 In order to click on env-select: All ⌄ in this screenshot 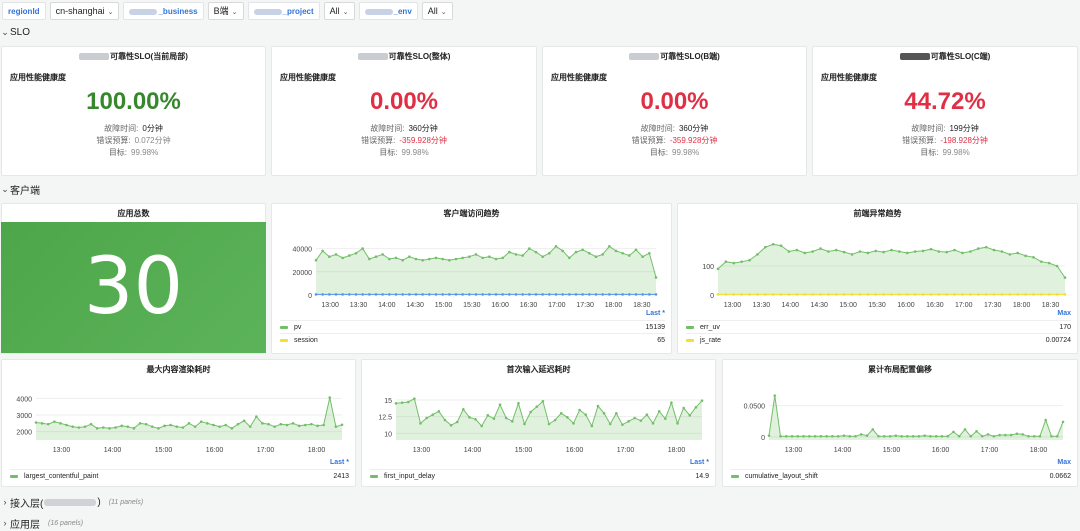, I will do `click(437, 11)`.